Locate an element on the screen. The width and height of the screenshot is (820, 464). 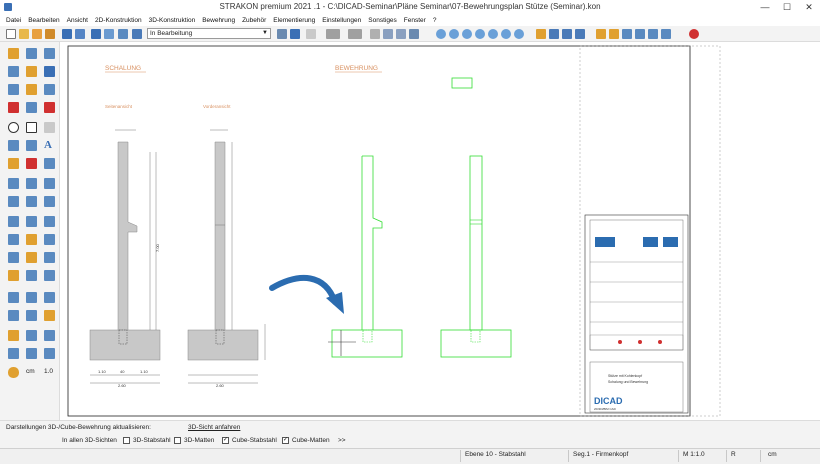
layer-icon is located at coordinates (137, 34).